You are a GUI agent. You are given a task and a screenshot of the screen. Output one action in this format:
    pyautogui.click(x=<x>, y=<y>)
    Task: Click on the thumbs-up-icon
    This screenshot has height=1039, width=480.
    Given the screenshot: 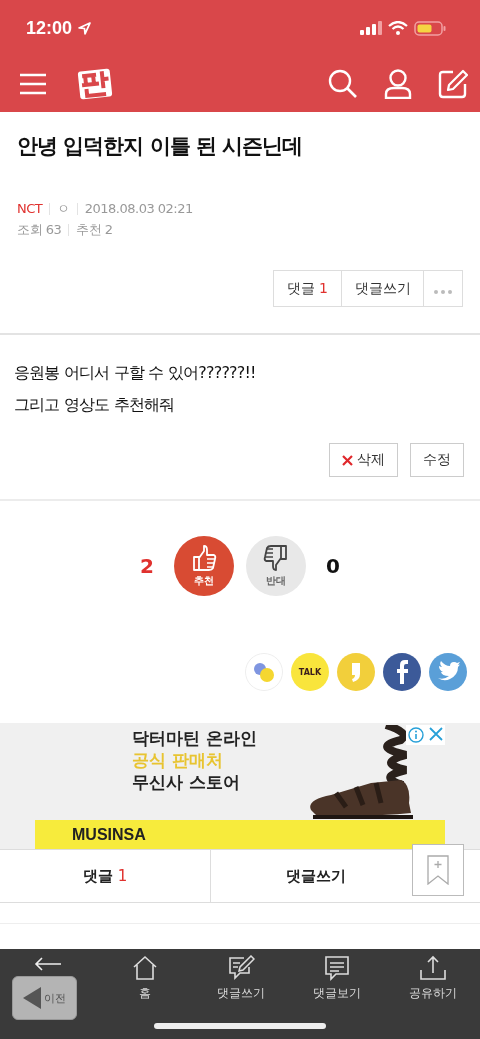 What is the action you would take?
    pyautogui.click(x=204, y=558)
    